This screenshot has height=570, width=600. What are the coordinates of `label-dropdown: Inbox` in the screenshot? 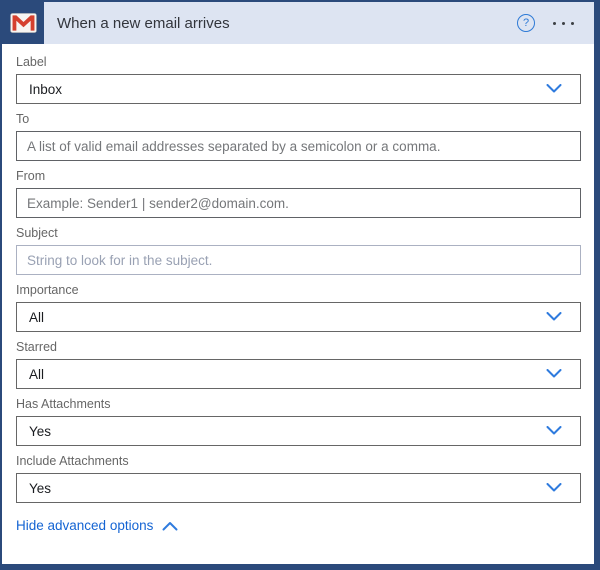 It's located at (298, 89).